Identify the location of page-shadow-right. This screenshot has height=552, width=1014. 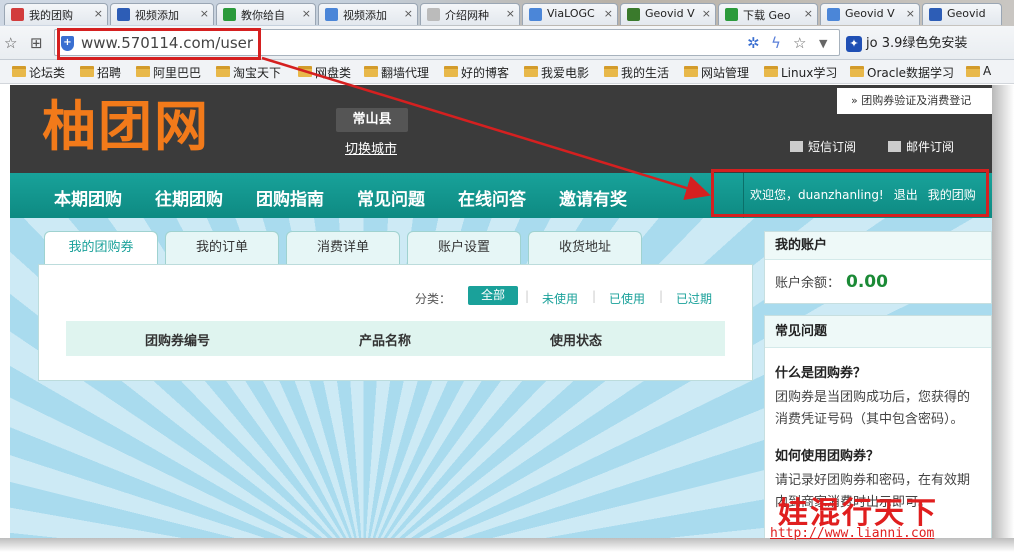
(1003, 318).